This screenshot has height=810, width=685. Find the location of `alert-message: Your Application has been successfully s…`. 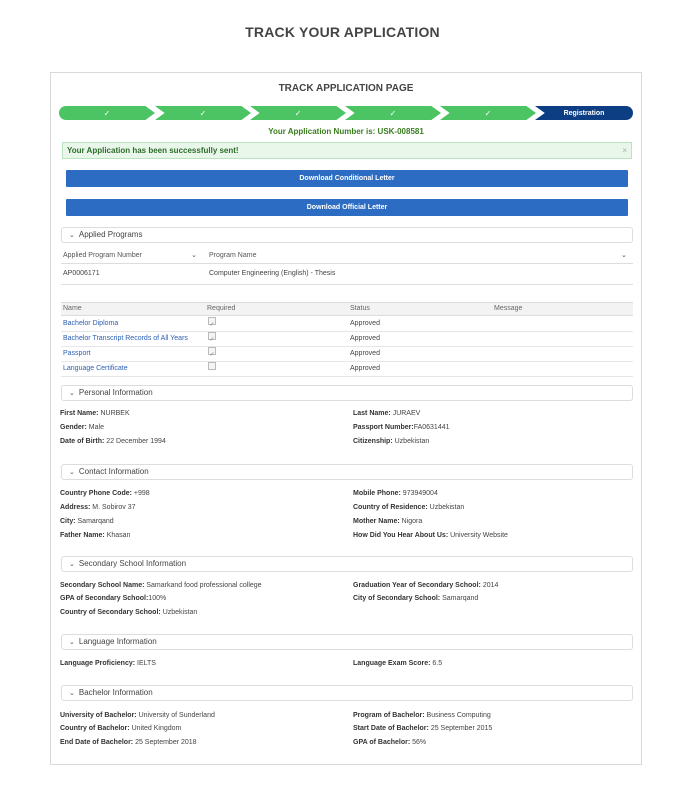

alert-message: Your Application has been successfully s… is located at coordinates (153, 150).